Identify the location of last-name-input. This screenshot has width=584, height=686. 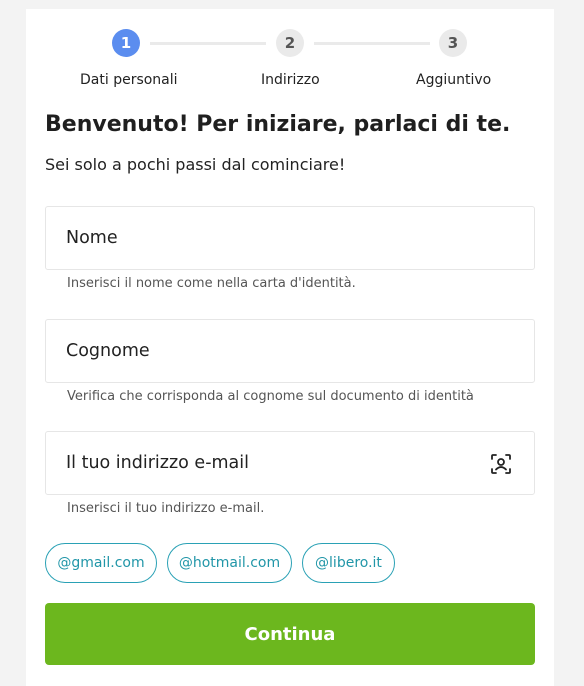
(290, 351).